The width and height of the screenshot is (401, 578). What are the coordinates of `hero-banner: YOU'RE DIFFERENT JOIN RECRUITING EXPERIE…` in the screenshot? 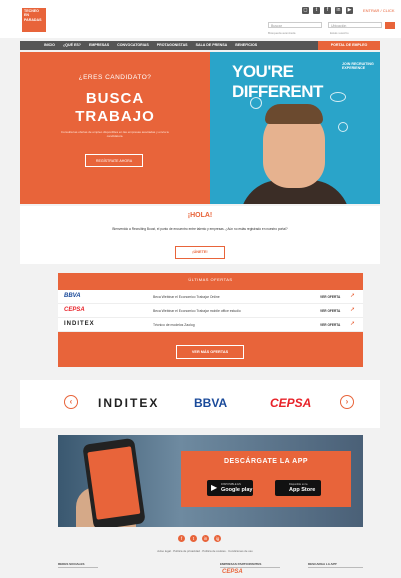 It's located at (295, 128).